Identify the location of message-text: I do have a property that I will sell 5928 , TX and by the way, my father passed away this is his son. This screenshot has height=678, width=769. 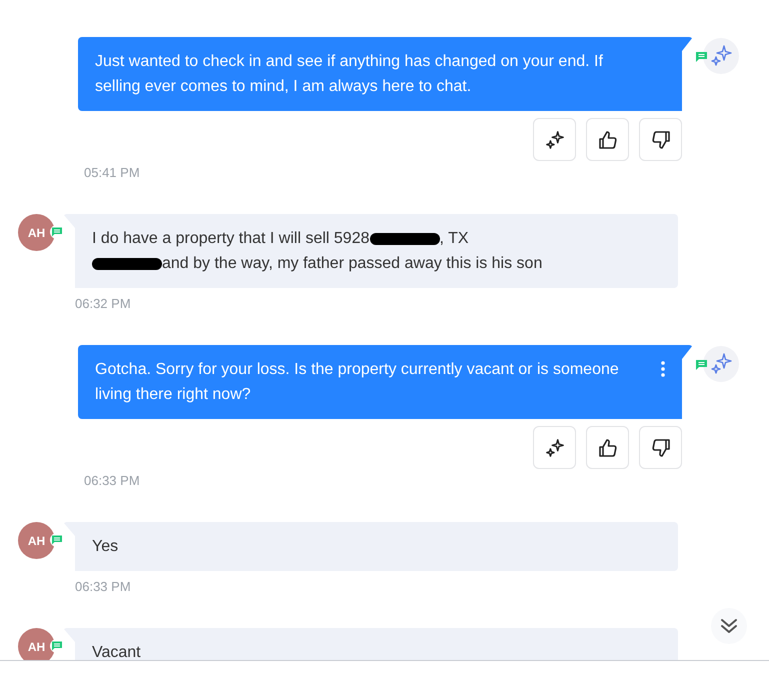
(317, 251).